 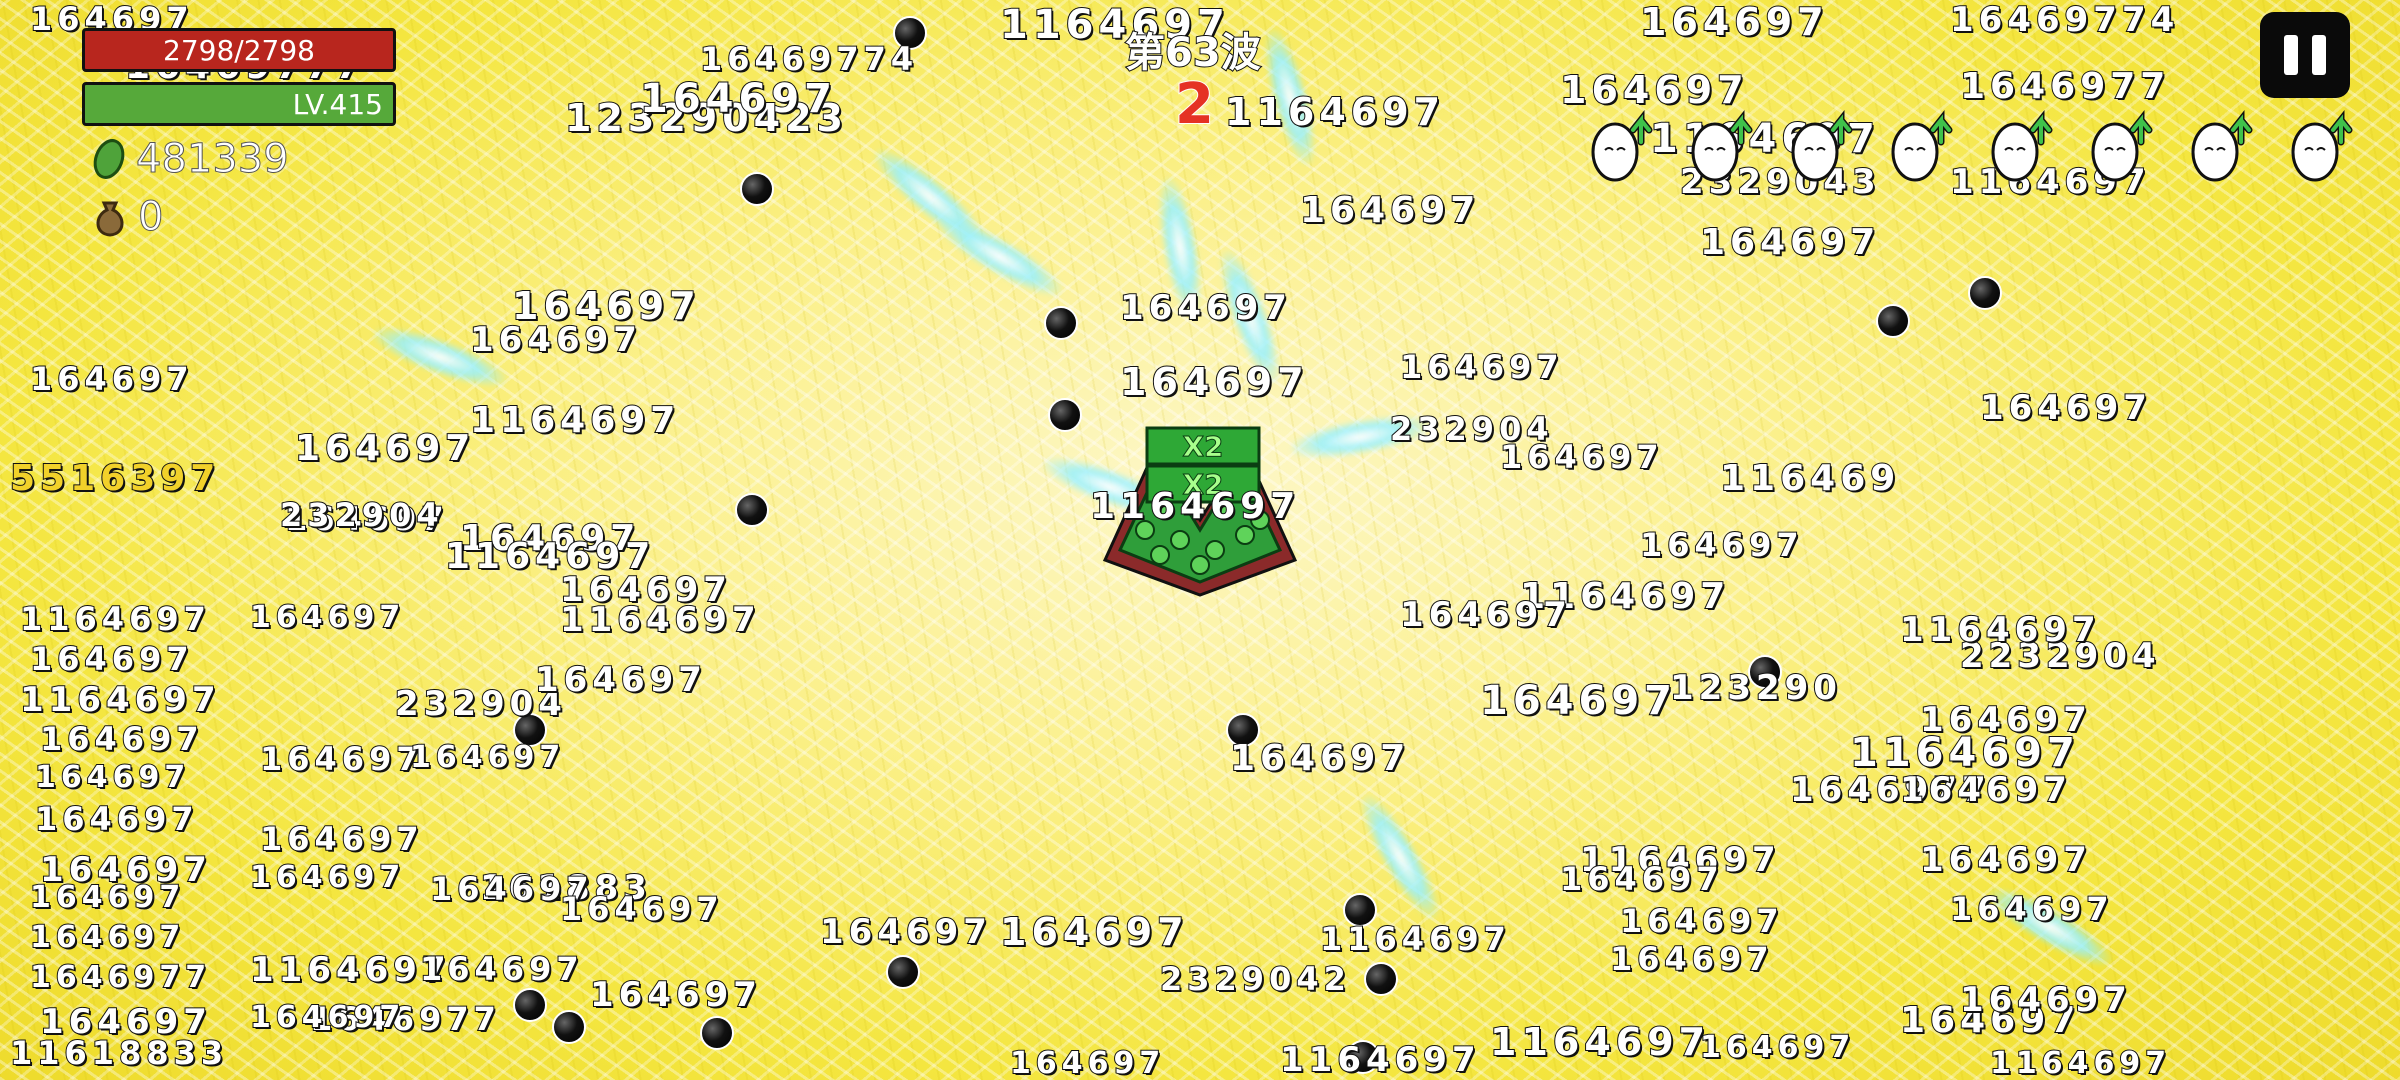 I want to click on money-bag-icon, so click(x=110, y=219).